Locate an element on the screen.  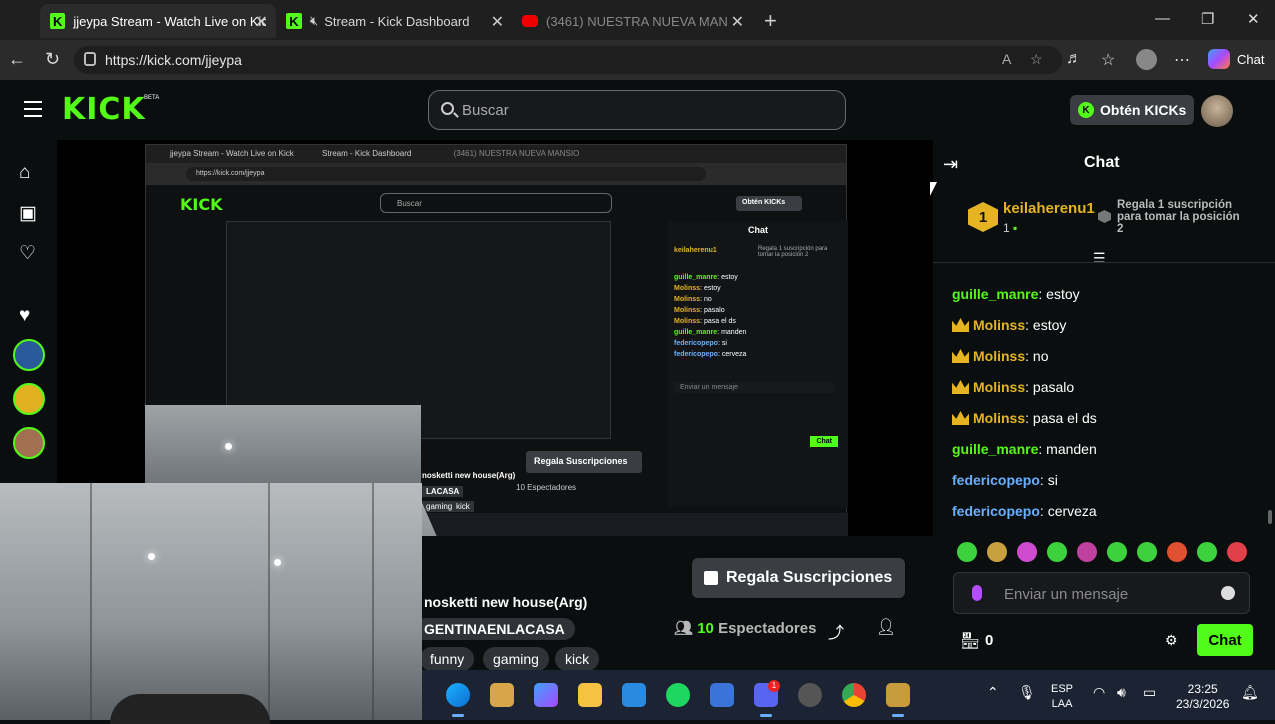
tag-gaming: gaming is located at coordinates (516, 659).